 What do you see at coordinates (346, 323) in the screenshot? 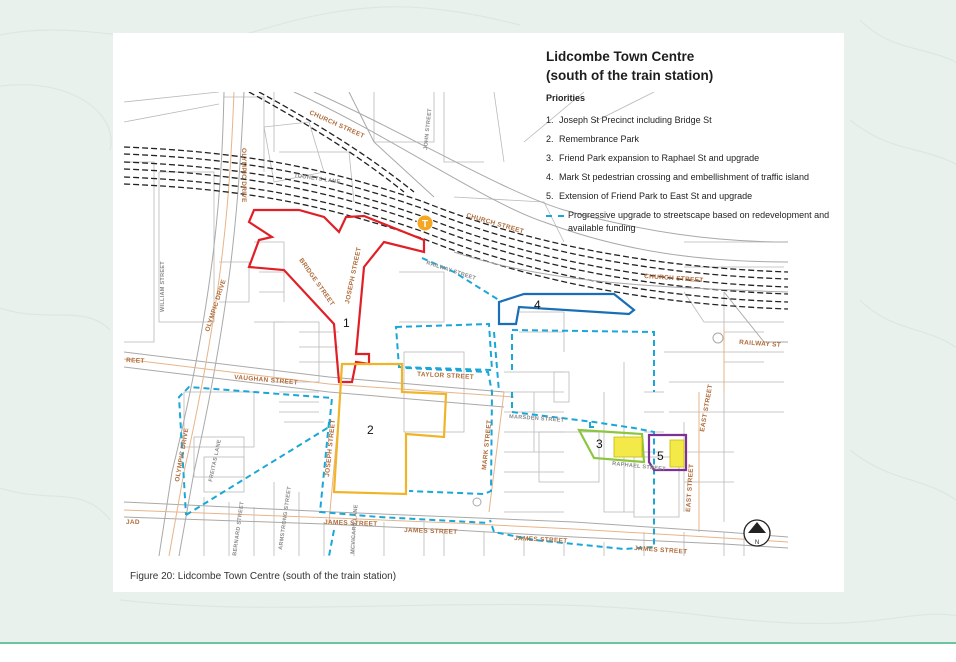
I see `area-1-label: 1` at bounding box center [346, 323].